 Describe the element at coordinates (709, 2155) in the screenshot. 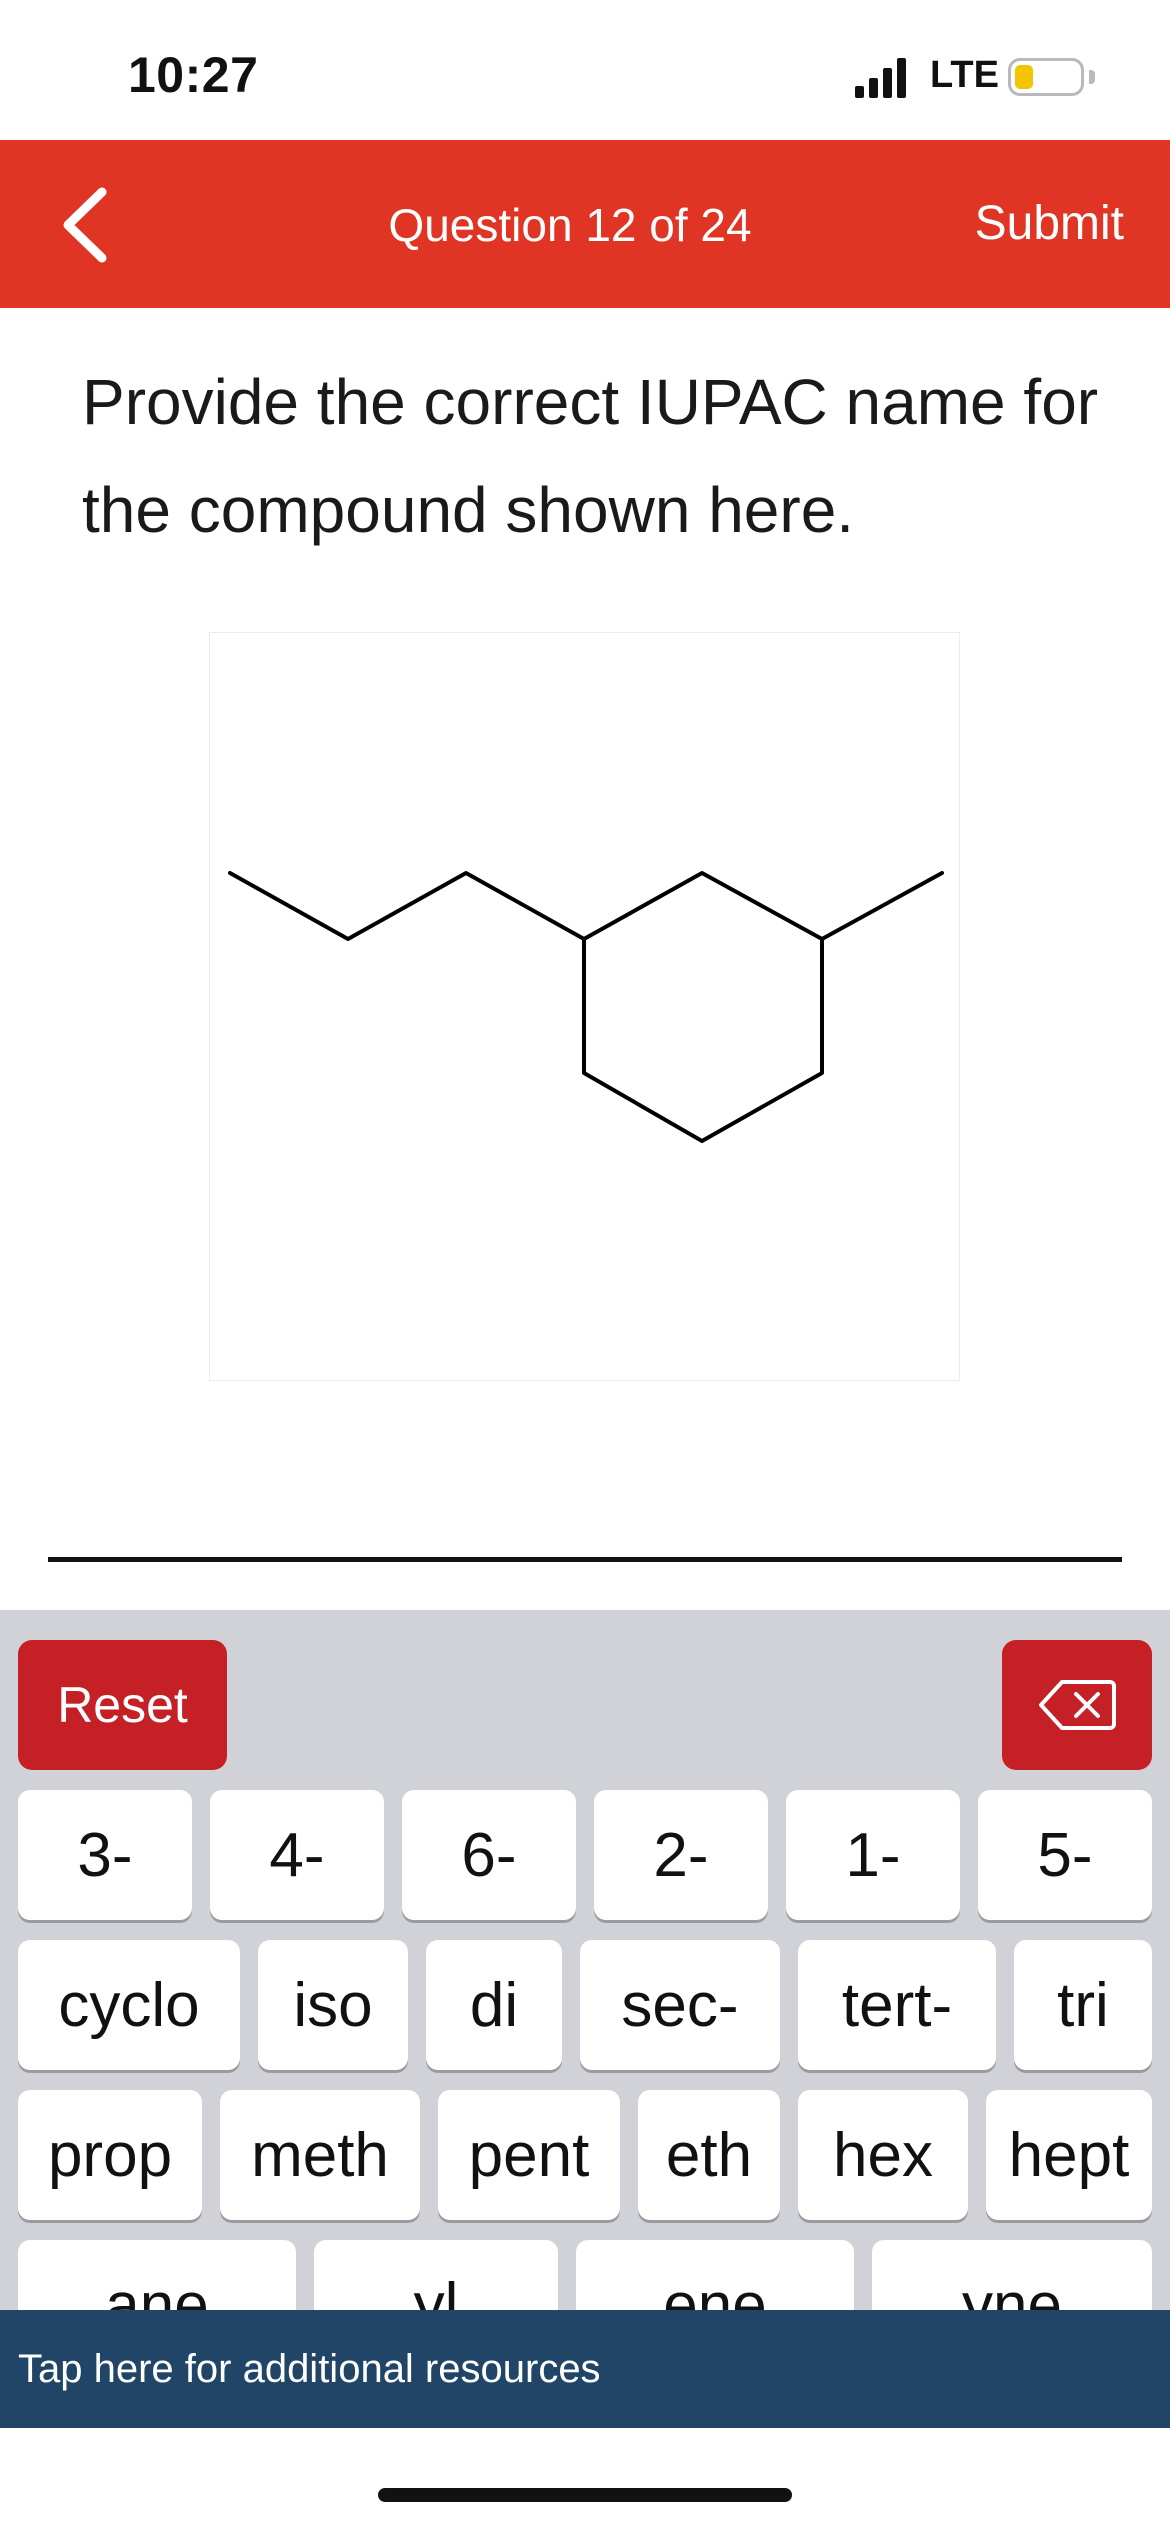

I see `key-eth: eth` at that location.